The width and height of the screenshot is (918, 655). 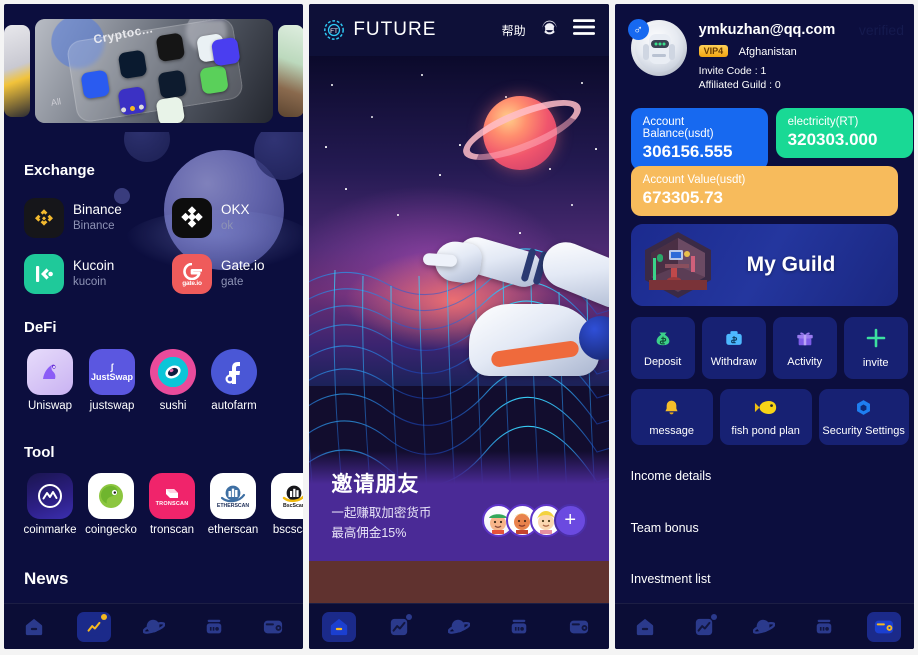 What do you see at coordinates (766, 409) in the screenshot?
I see `fish-icon` at bounding box center [766, 409].